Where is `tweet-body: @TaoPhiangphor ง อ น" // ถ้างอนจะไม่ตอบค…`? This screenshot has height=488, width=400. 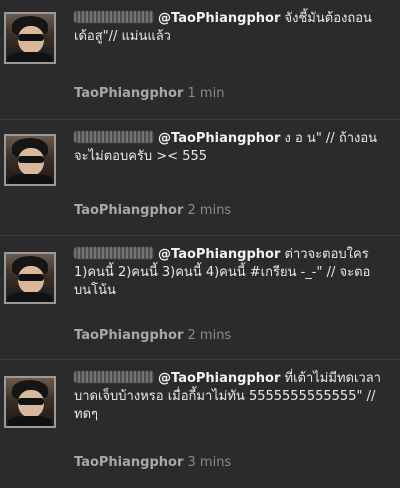 tweet-body: @TaoPhiangphor ง อ น" // ถ้างอนจะไม่ตอบค… is located at coordinates (229, 148).